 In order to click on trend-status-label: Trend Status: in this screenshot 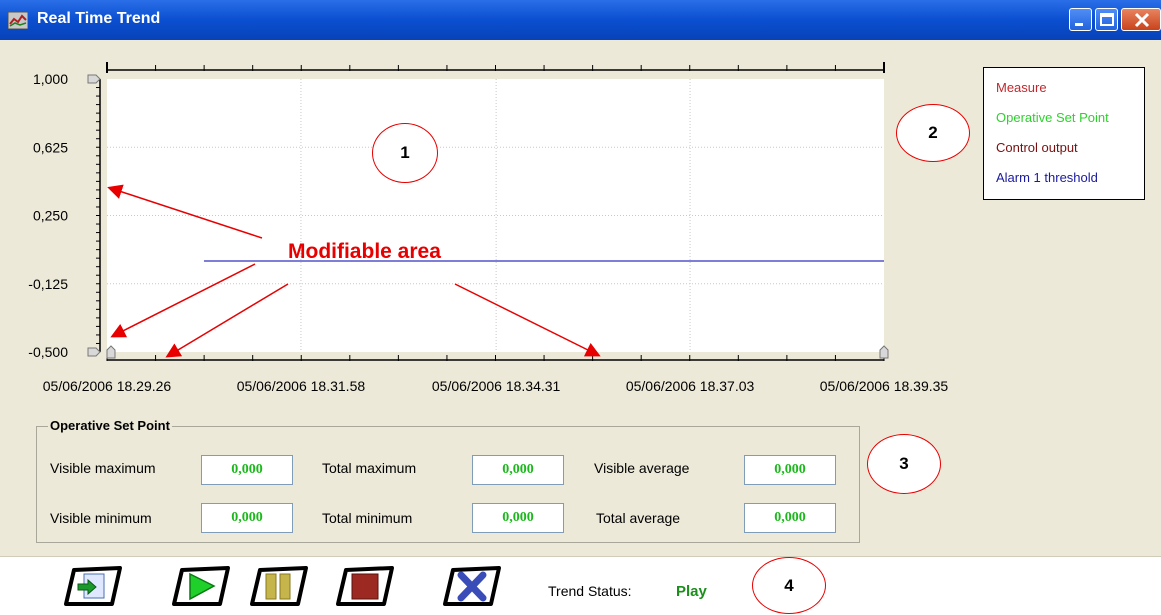, I will do `click(590, 591)`.